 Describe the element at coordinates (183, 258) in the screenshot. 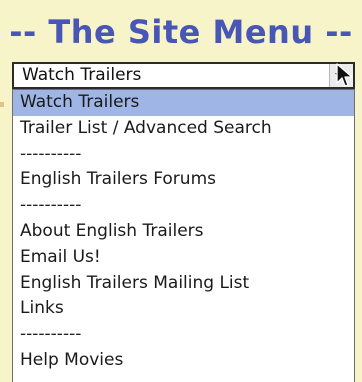

I see `option-email-us: Email Us!` at that location.